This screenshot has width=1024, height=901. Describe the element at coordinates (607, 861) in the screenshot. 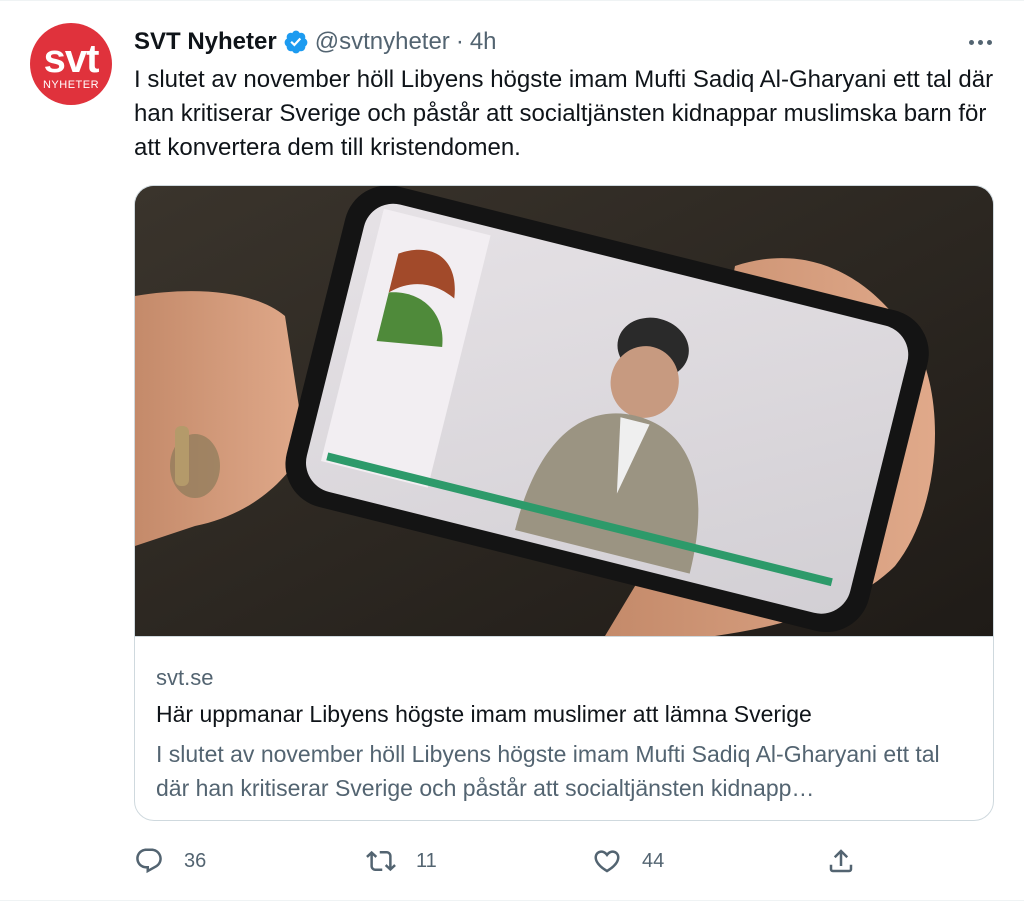

I see `like-icon` at that location.